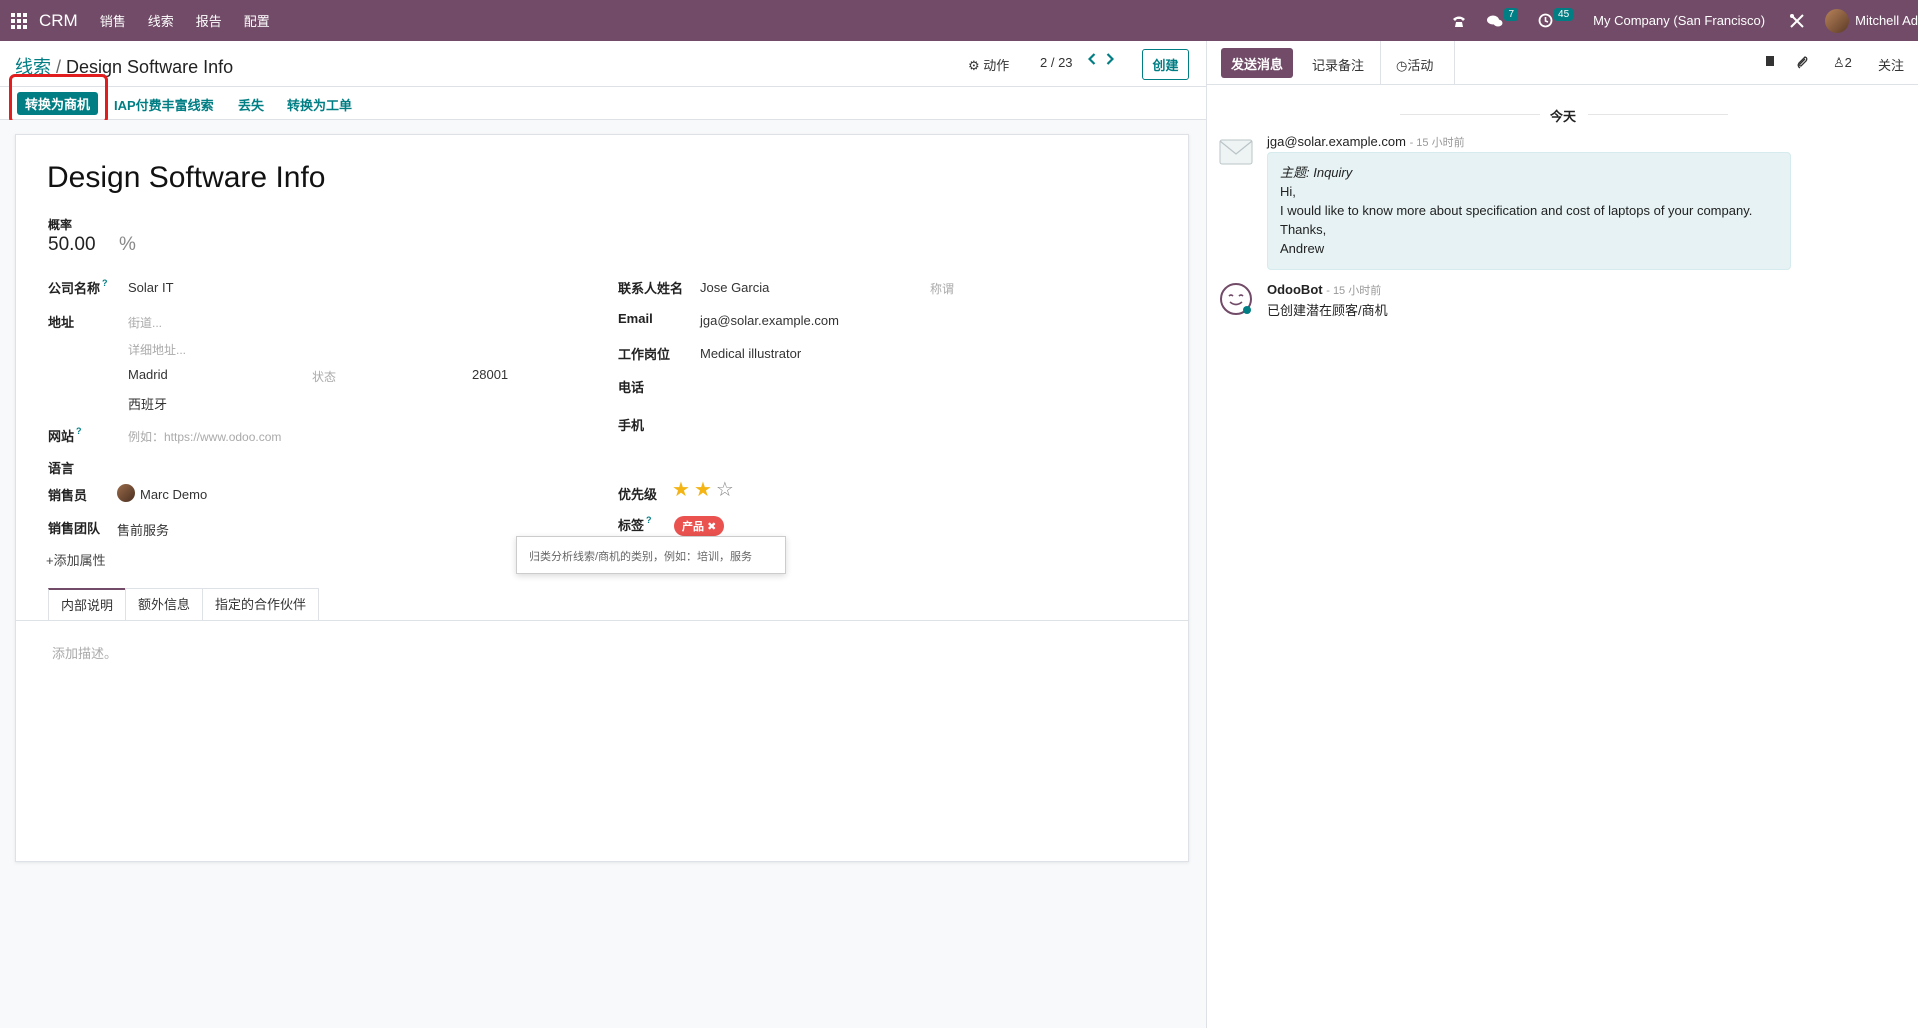 This screenshot has width=1918, height=1028. I want to click on convert-to-ticket-button: 转换为工单, so click(319, 104).